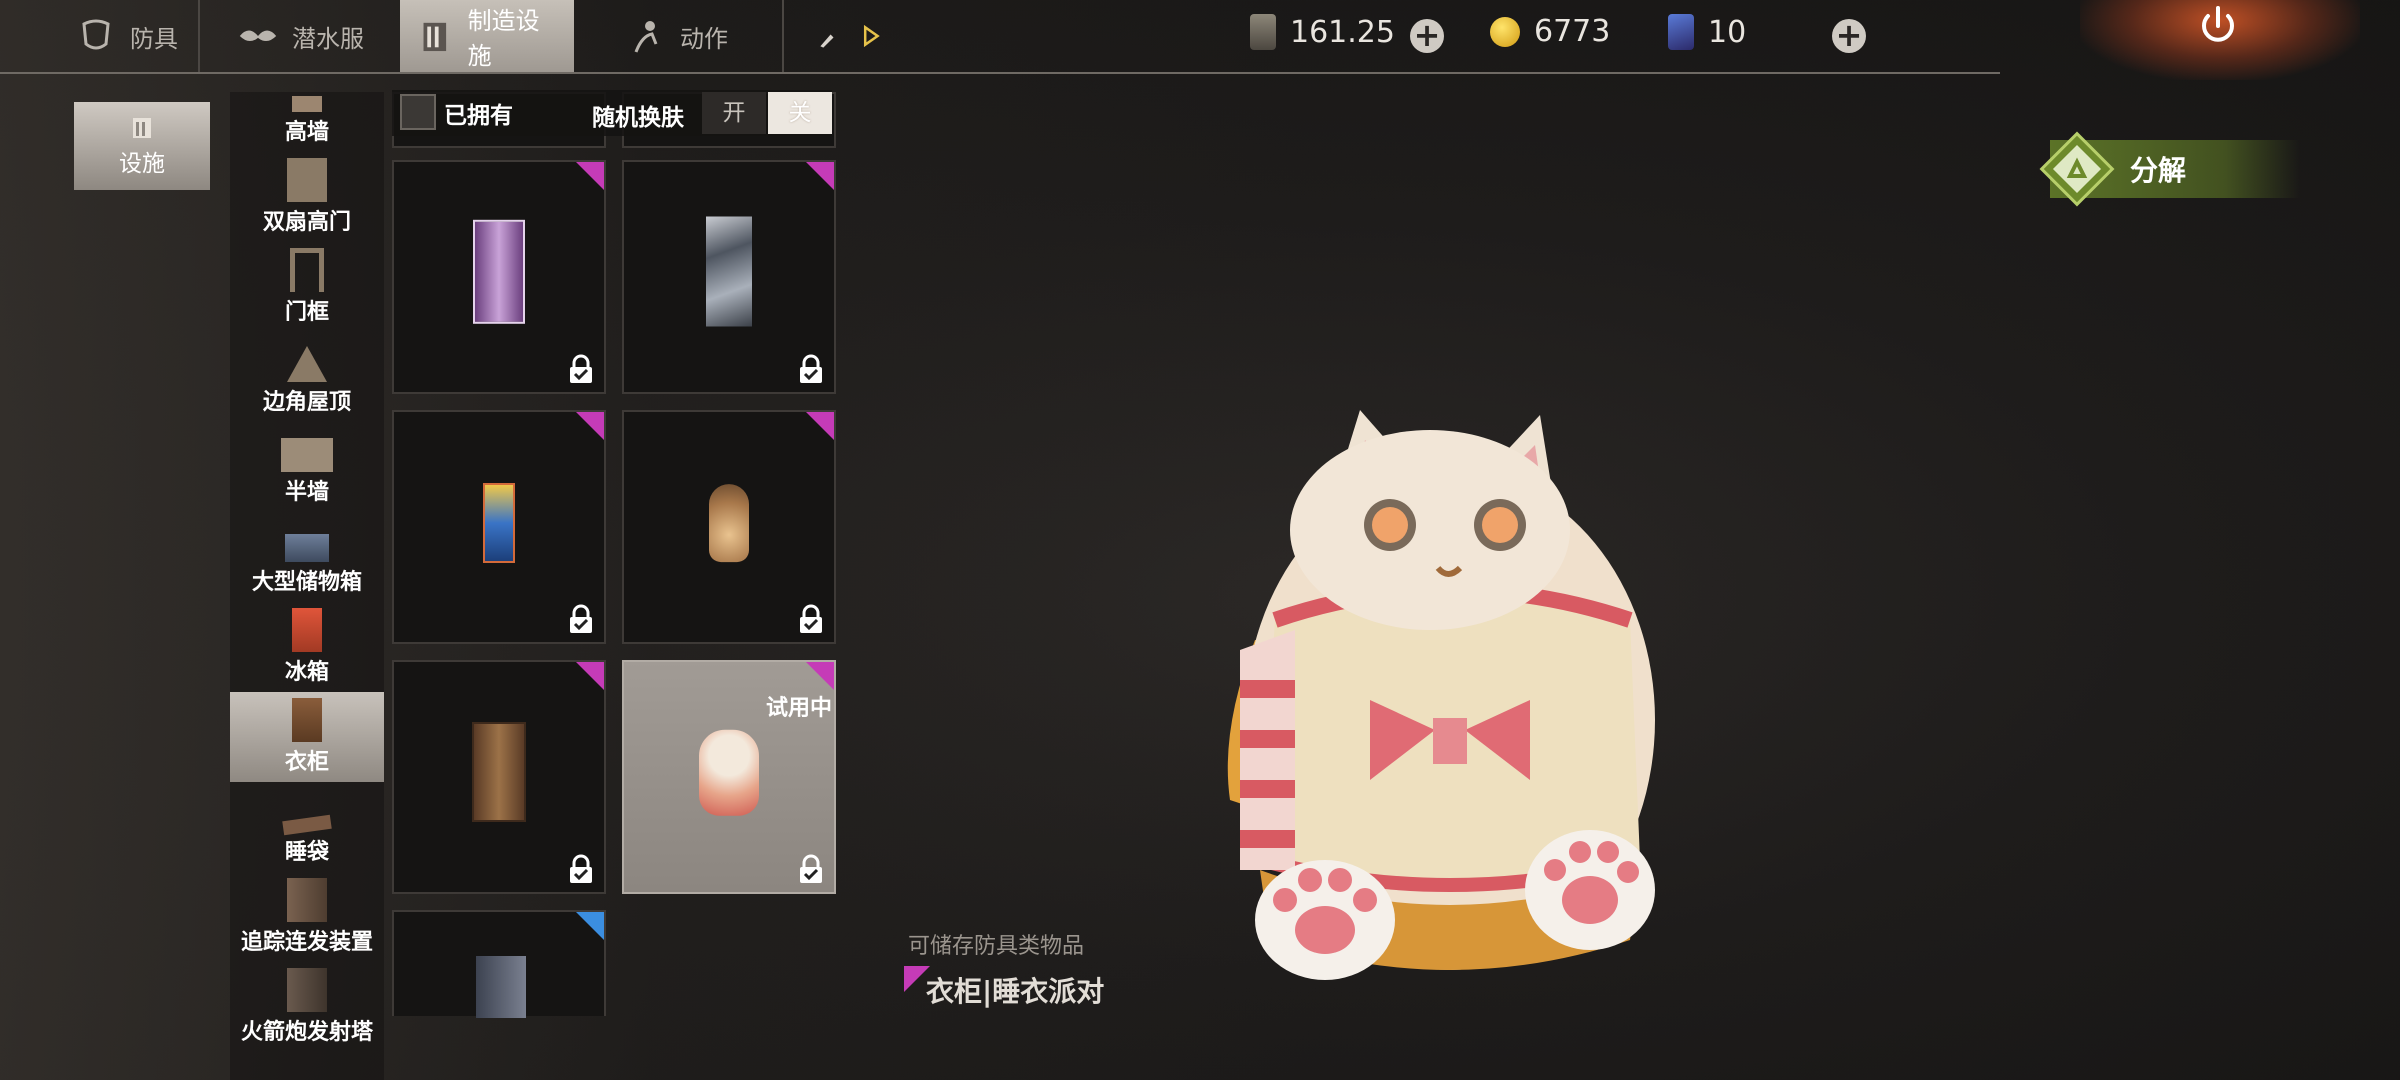  Describe the element at coordinates (729, 772) in the screenshot. I see `cat-wardrobe-image` at that location.